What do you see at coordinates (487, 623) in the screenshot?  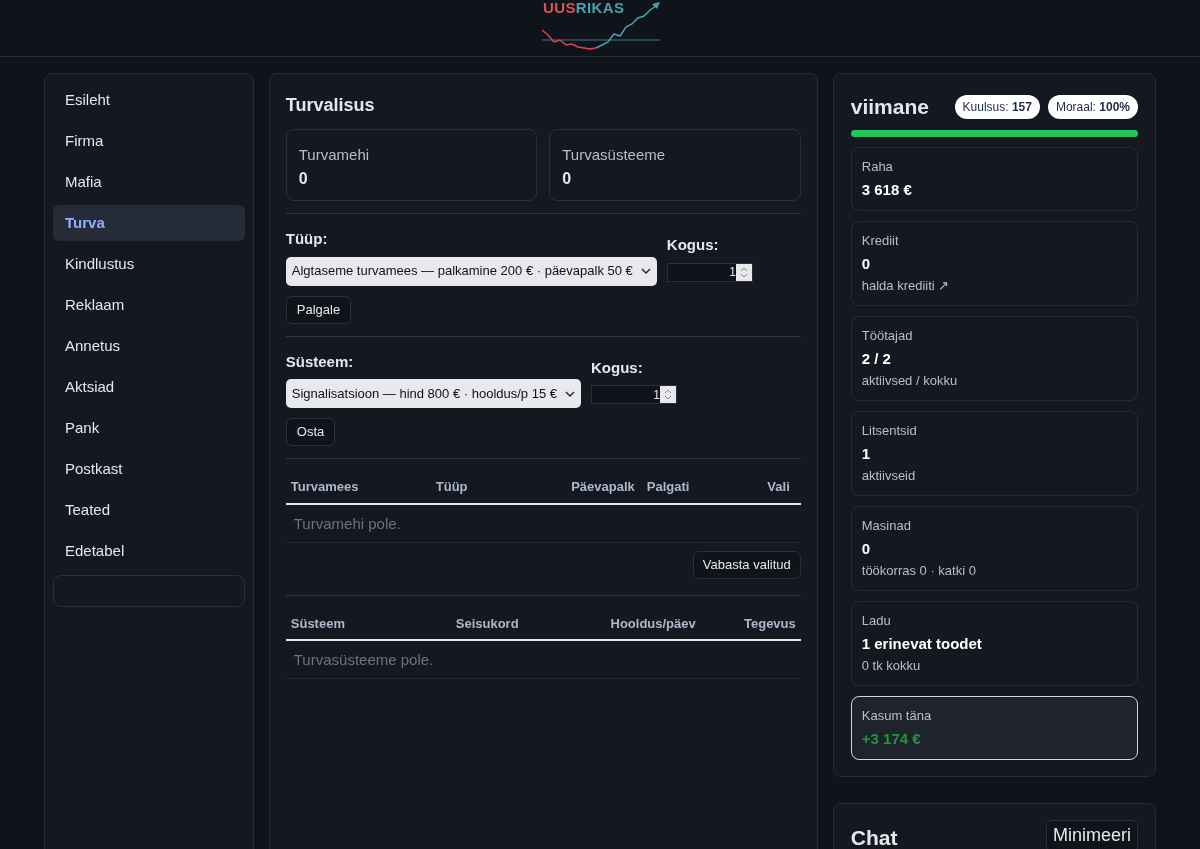 I see `column-header: Seisukord` at bounding box center [487, 623].